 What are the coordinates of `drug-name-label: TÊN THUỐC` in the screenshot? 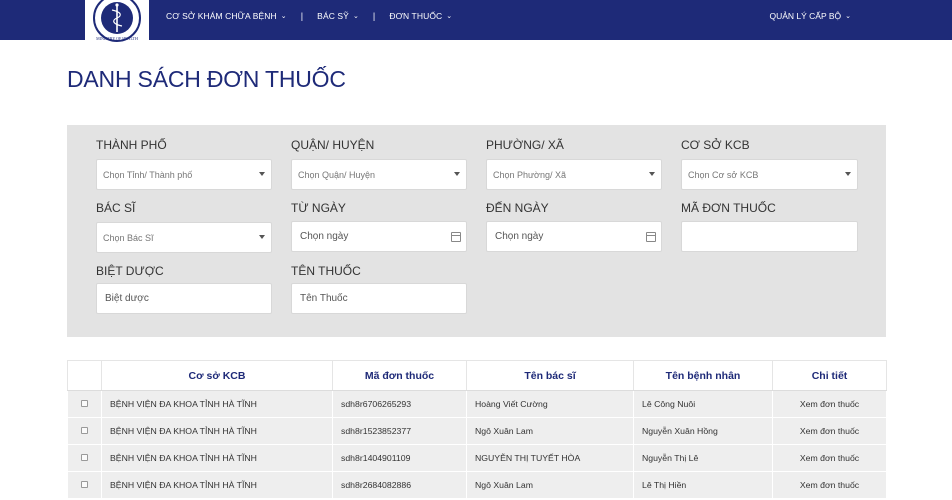 It's located at (326, 271).